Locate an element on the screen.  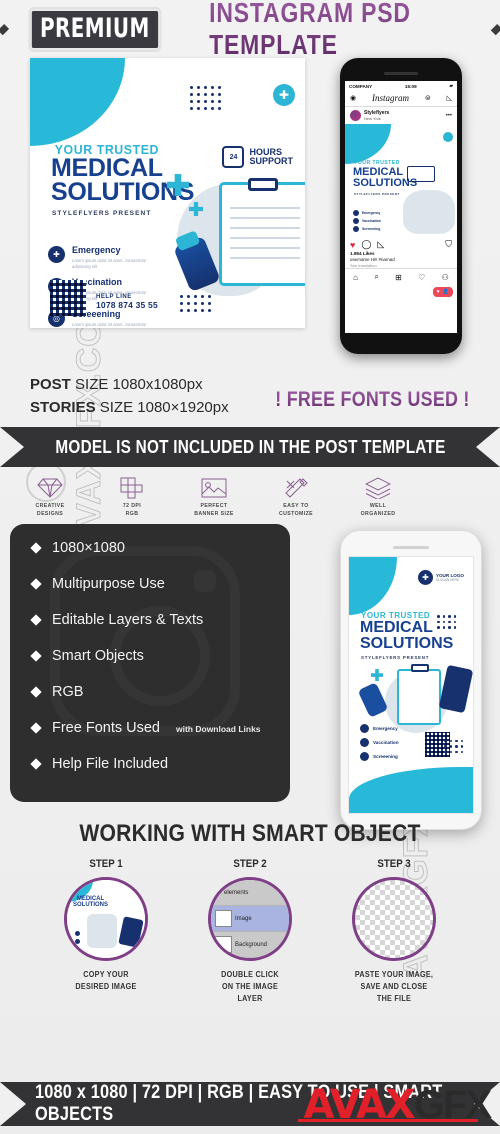
instagram-wordmark: Instagram is located at coordinates (390, 98).